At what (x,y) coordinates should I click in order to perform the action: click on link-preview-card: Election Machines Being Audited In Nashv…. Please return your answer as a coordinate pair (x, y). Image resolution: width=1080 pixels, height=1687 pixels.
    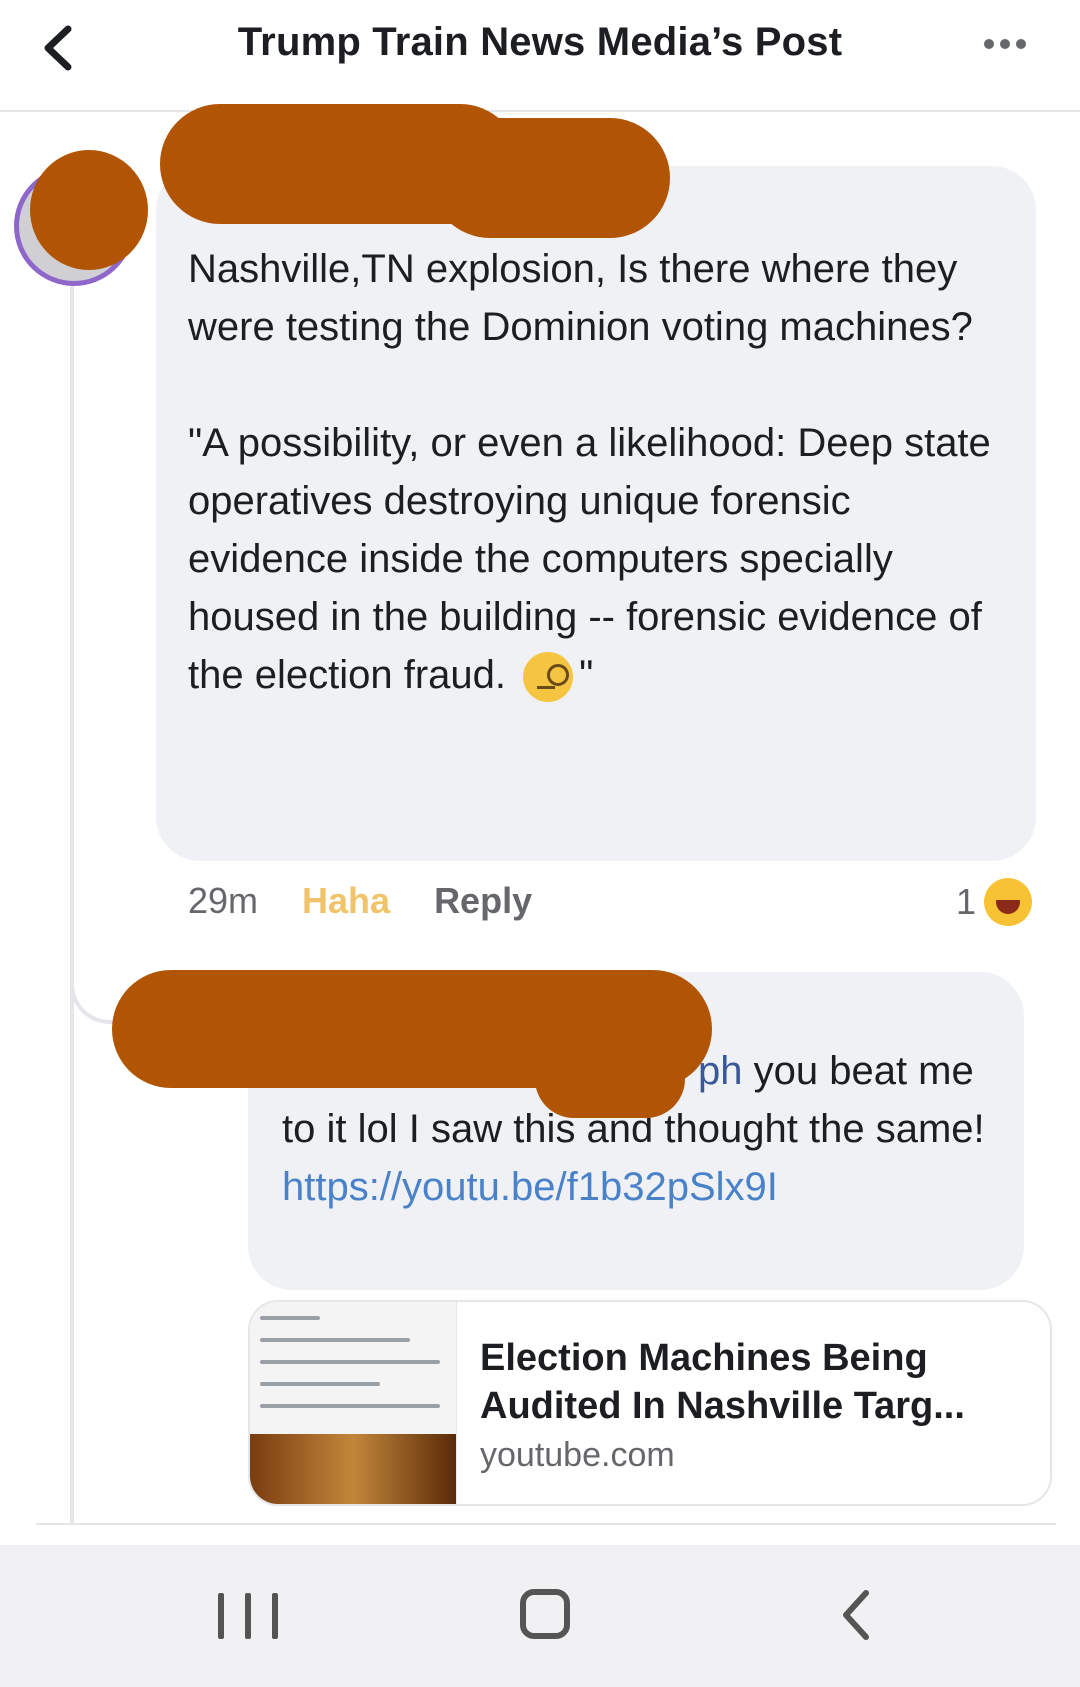
    Looking at the image, I should click on (650, 1403).